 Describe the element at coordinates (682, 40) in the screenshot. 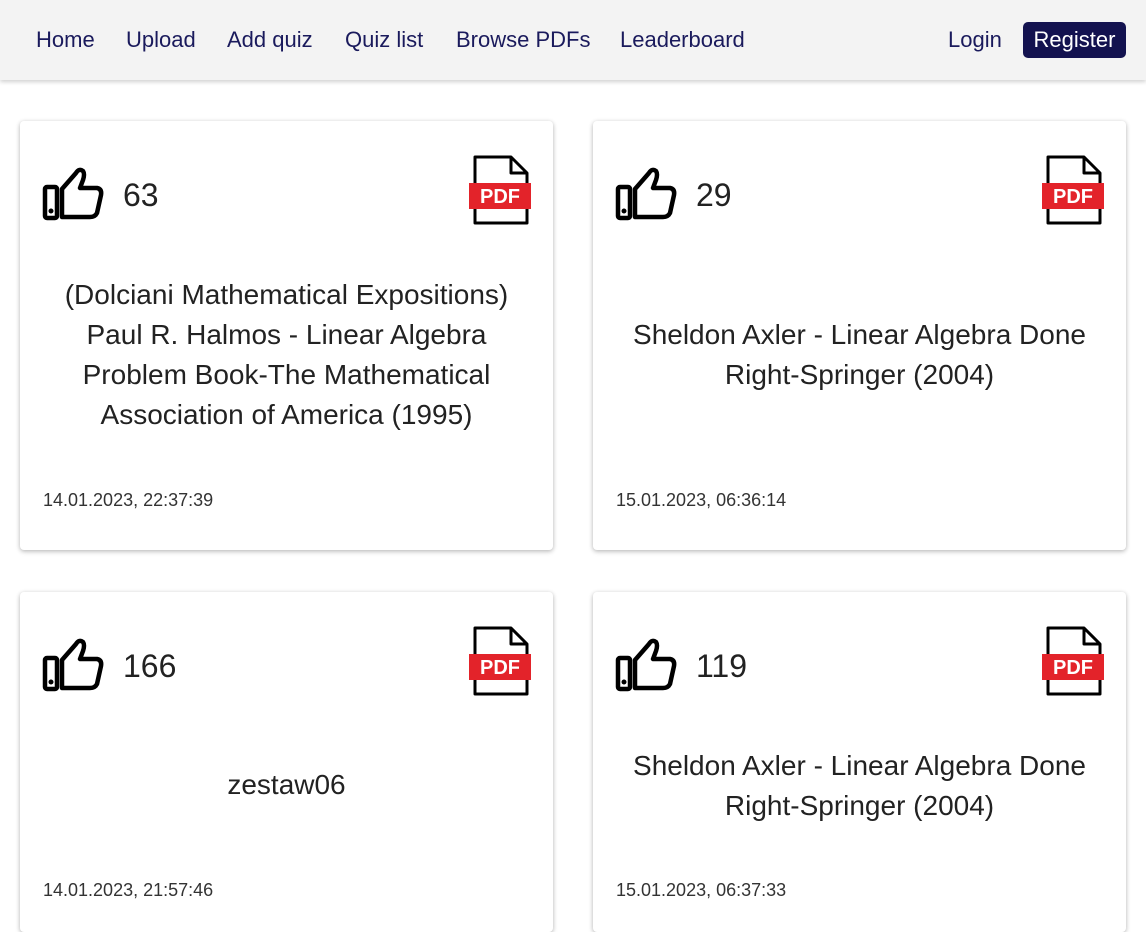

I see `nav-link-leaderboard: Leaderboard` at that location.